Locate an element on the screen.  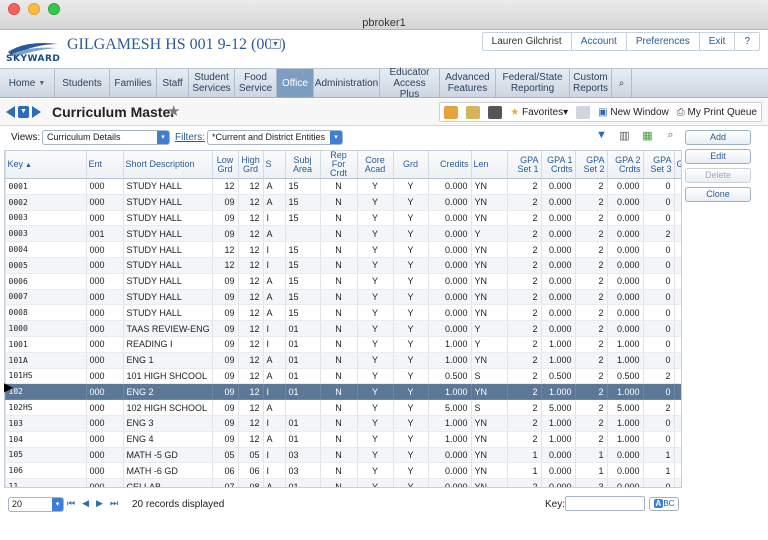
column-header-len: Len is located at coordinates (489, 165).